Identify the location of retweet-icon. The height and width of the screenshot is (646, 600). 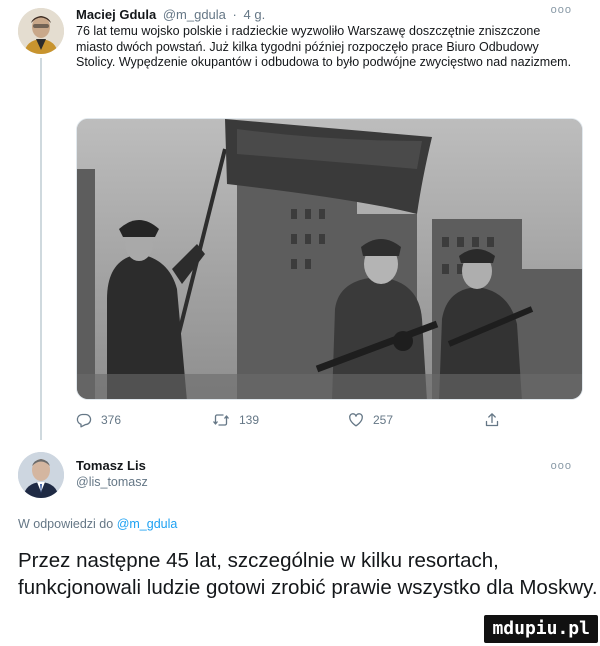
(221, 420).